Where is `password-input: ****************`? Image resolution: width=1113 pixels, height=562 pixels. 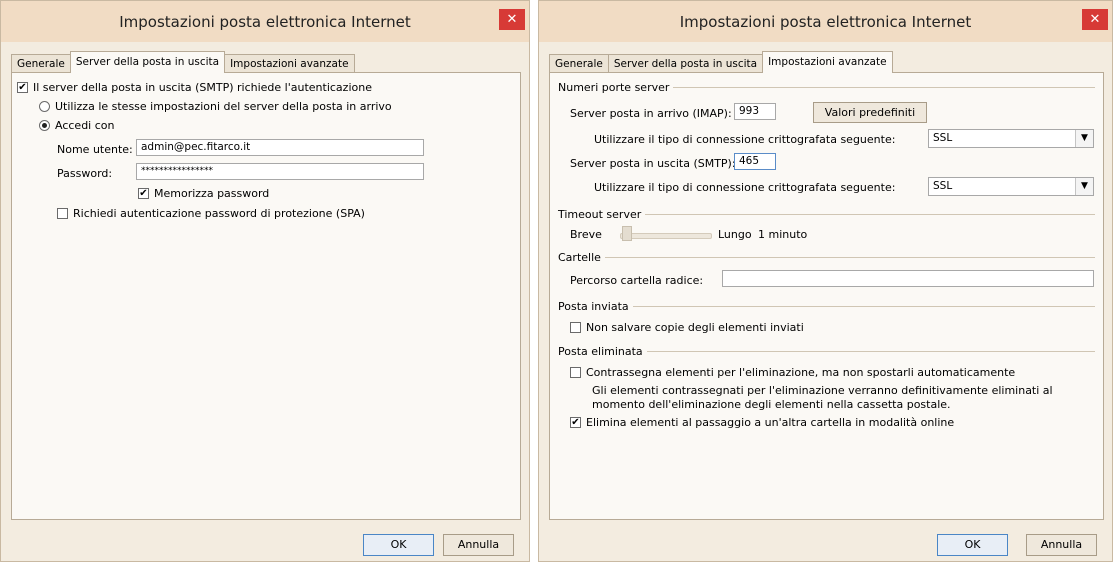
password-input: **************** is located at coordinates (280, 171).